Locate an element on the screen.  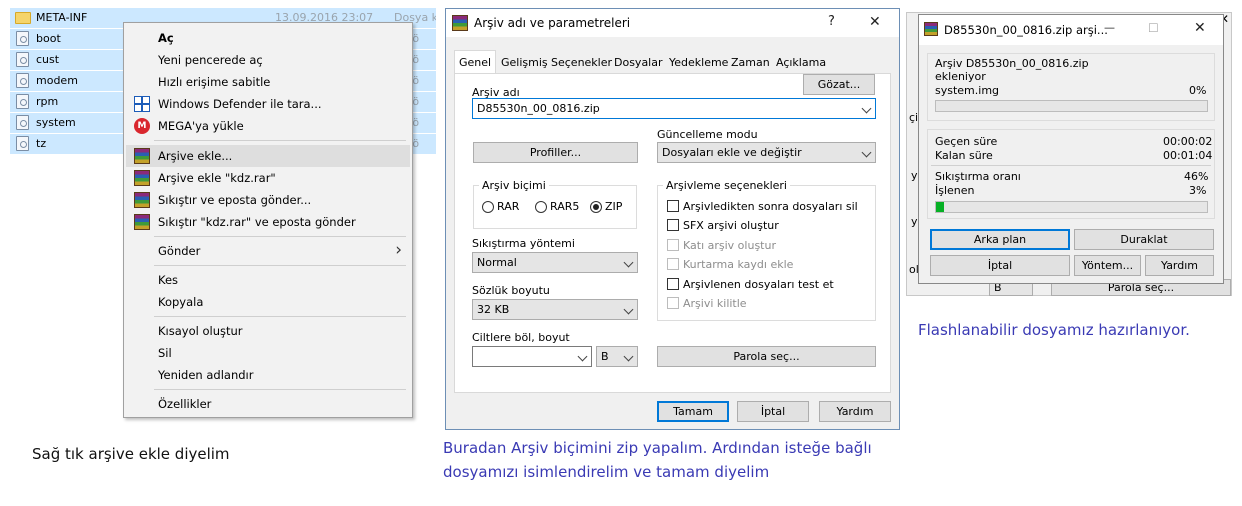
file-name: cust is located at coordinates (48, 59).